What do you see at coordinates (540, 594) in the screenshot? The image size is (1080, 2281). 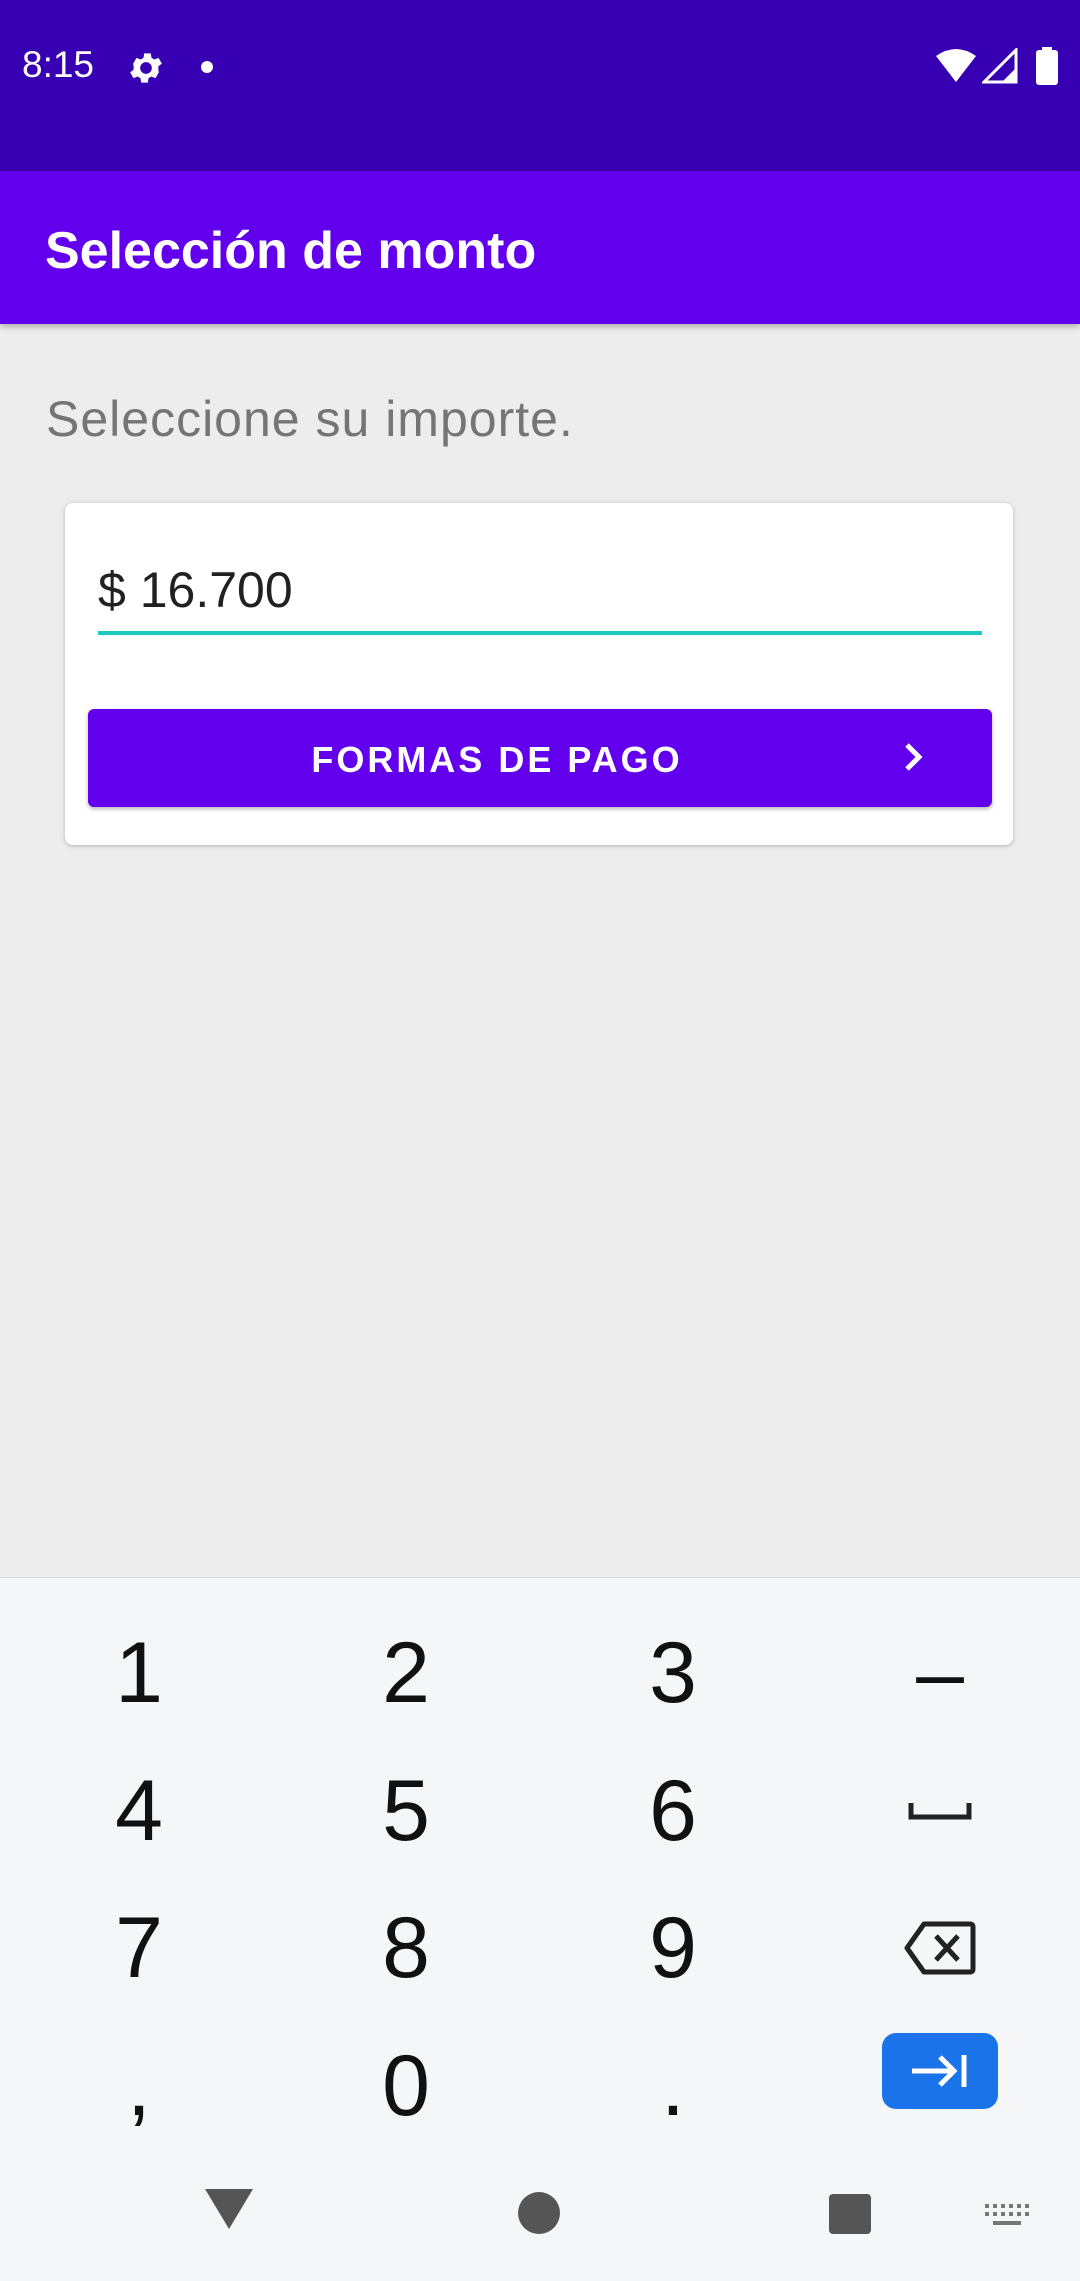 I see `amount-input: $ 16.700` at bounding box center [540, 594].